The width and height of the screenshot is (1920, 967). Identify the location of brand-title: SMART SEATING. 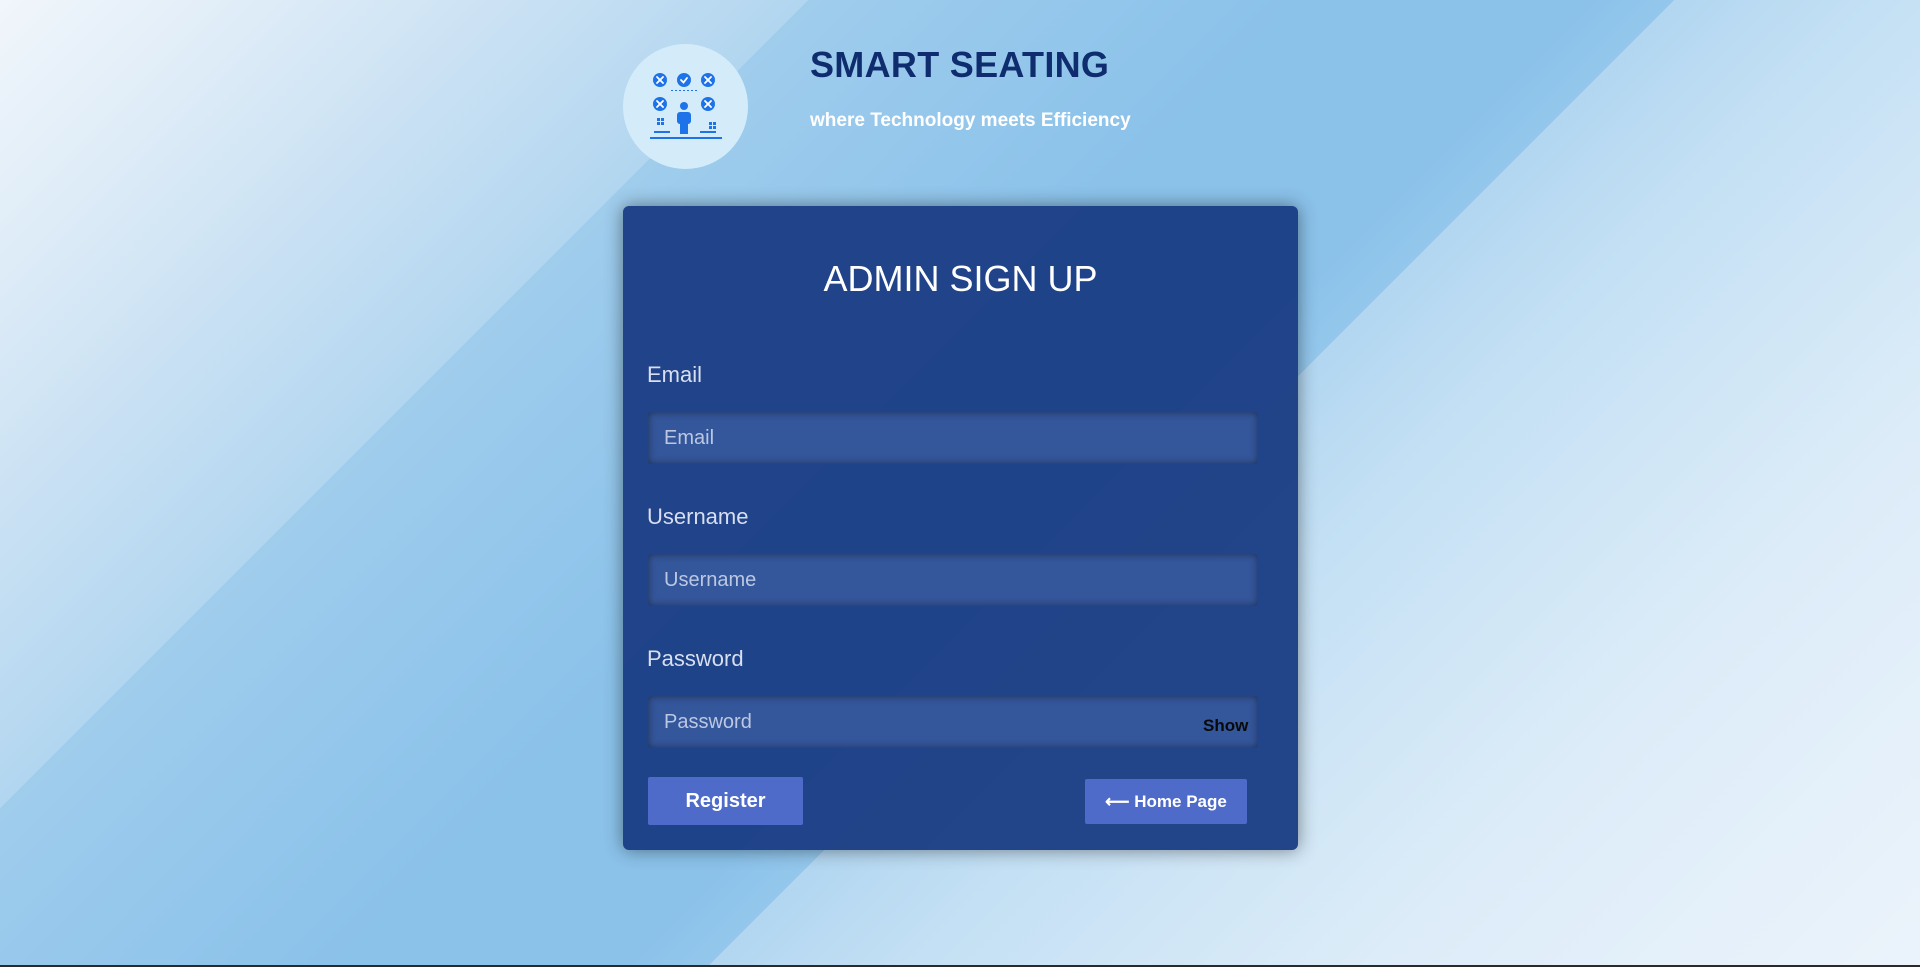
(960, 64).